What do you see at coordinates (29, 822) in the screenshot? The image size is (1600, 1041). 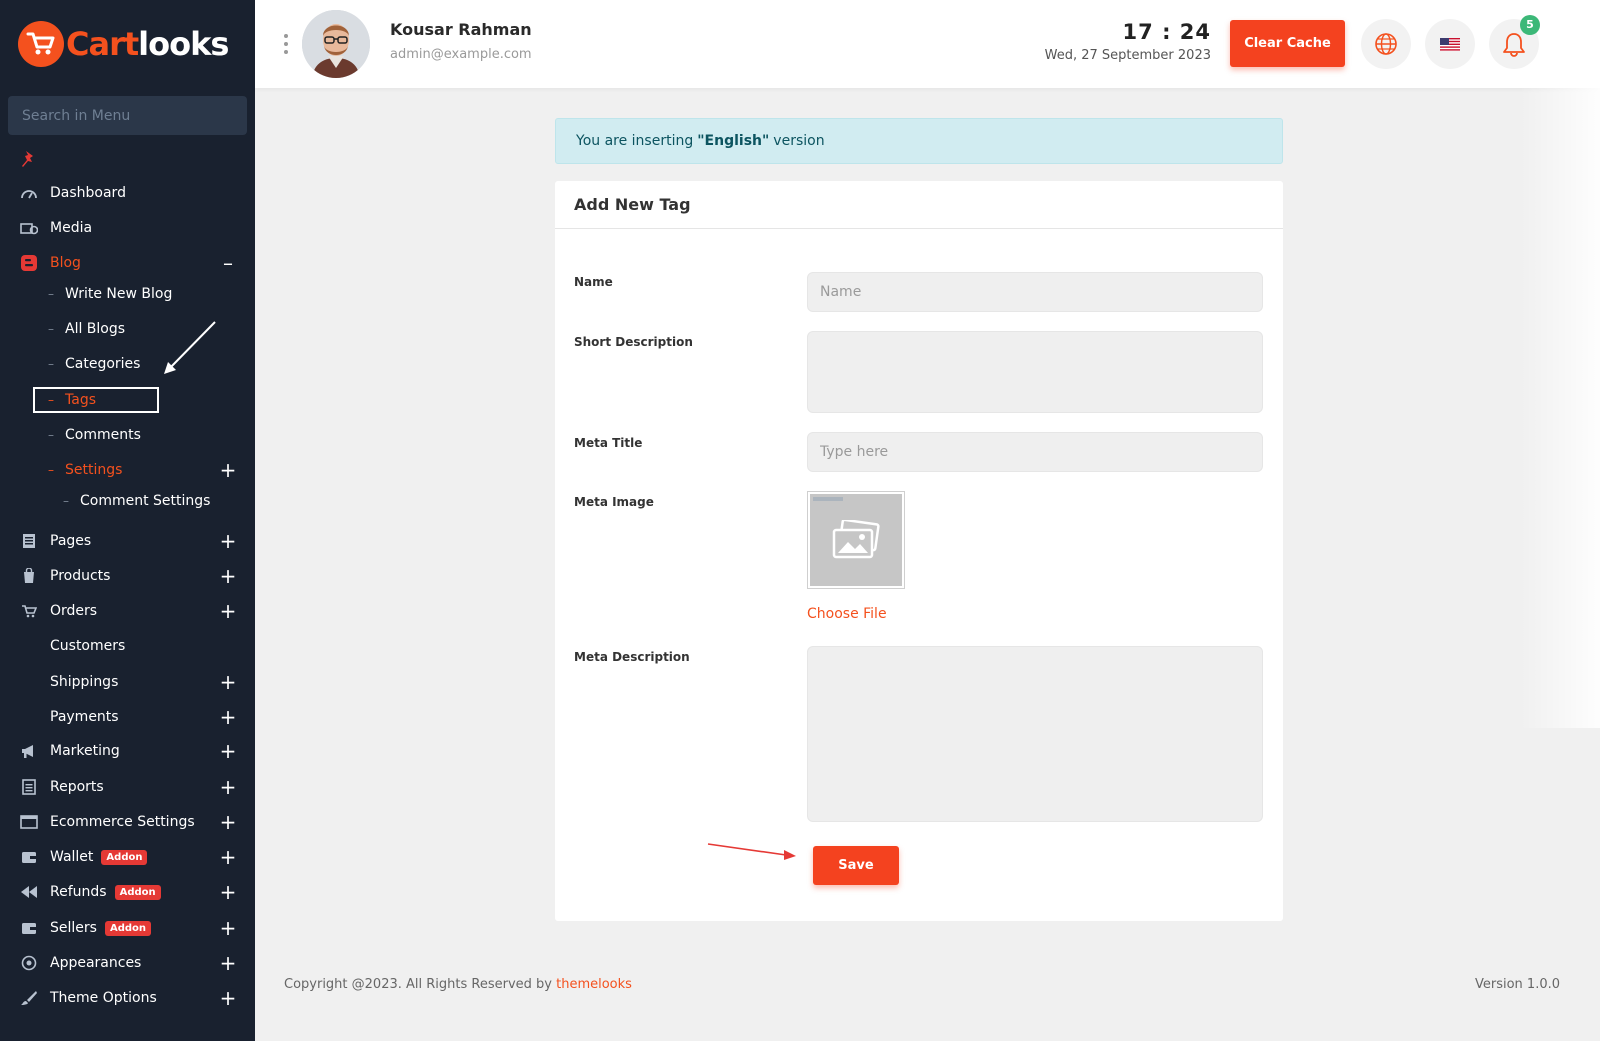 I see `window-icon` at bounding box center [29, 822].